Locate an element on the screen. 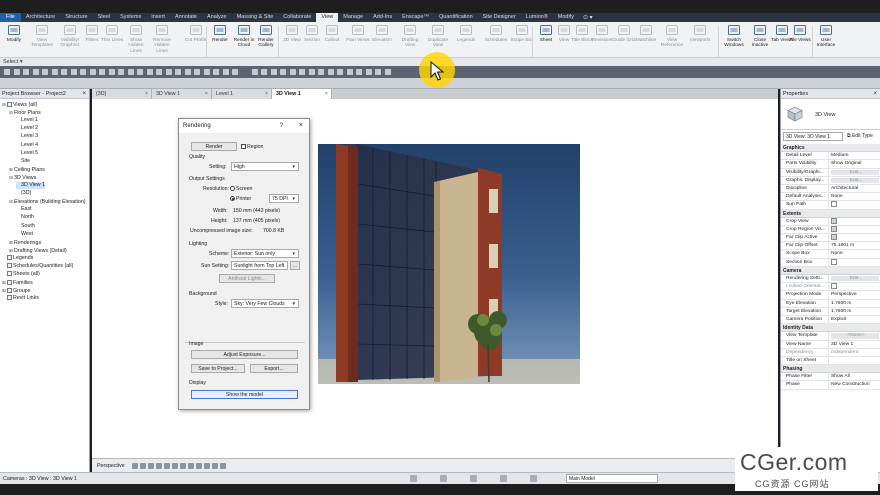  browser-item-families: ⊞ Families is located at coordinates (17, 283).